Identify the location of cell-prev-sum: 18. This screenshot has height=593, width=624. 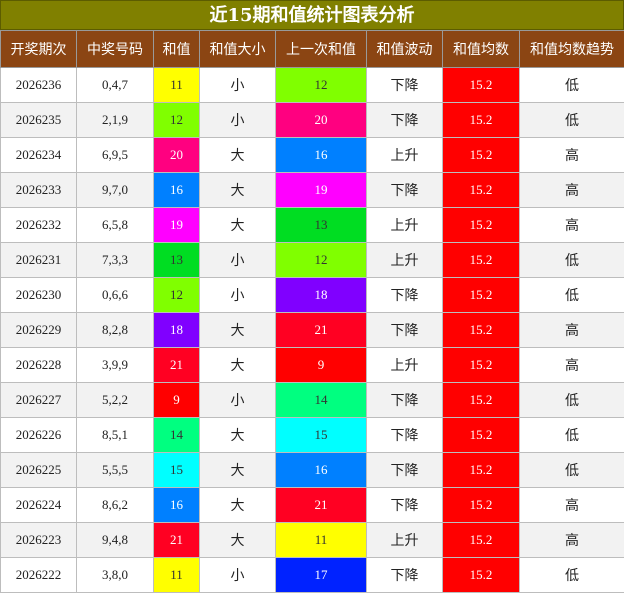
(321, 295).